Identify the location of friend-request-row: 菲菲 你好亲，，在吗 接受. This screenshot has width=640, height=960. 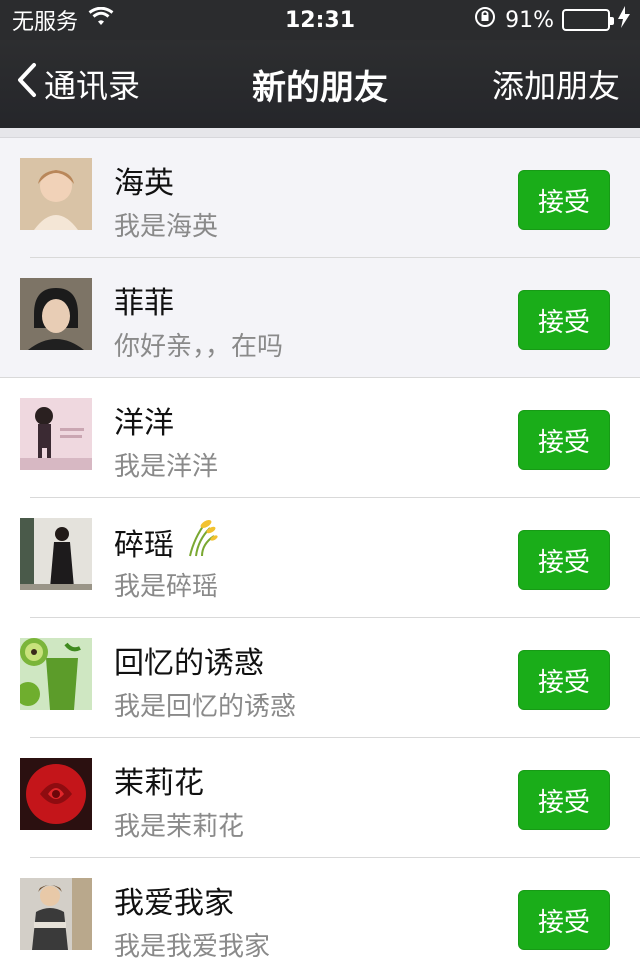
(320, 318).